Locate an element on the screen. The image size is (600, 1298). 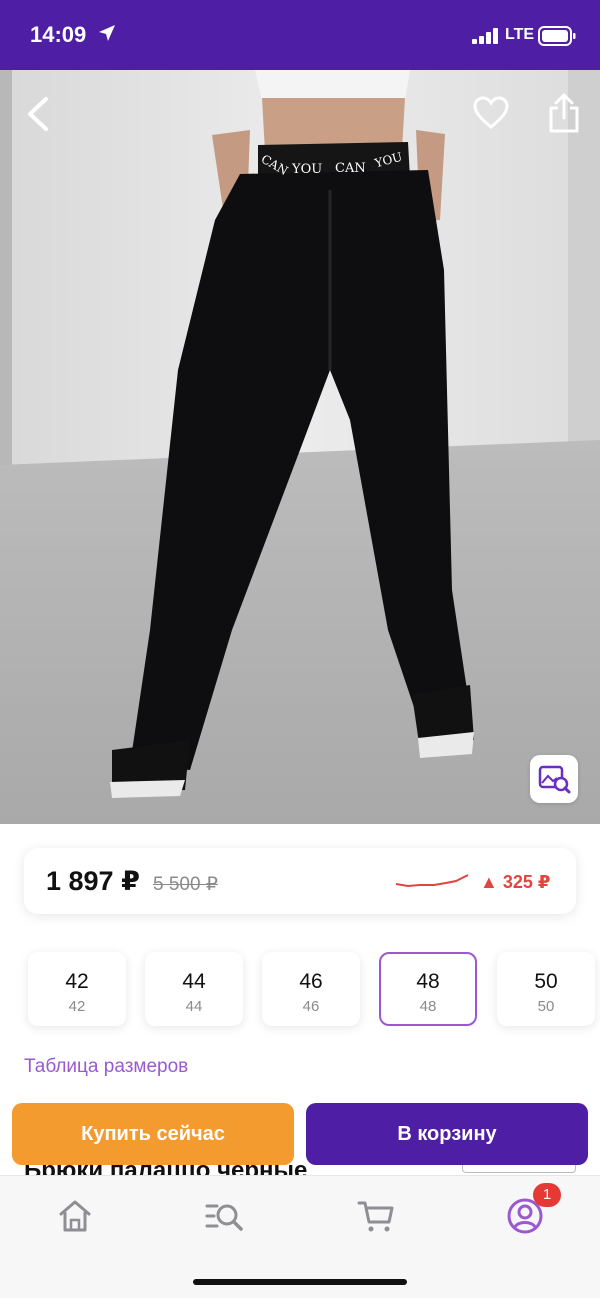
status-bar: 14:09 LTE is located at coordinates (300, 35).